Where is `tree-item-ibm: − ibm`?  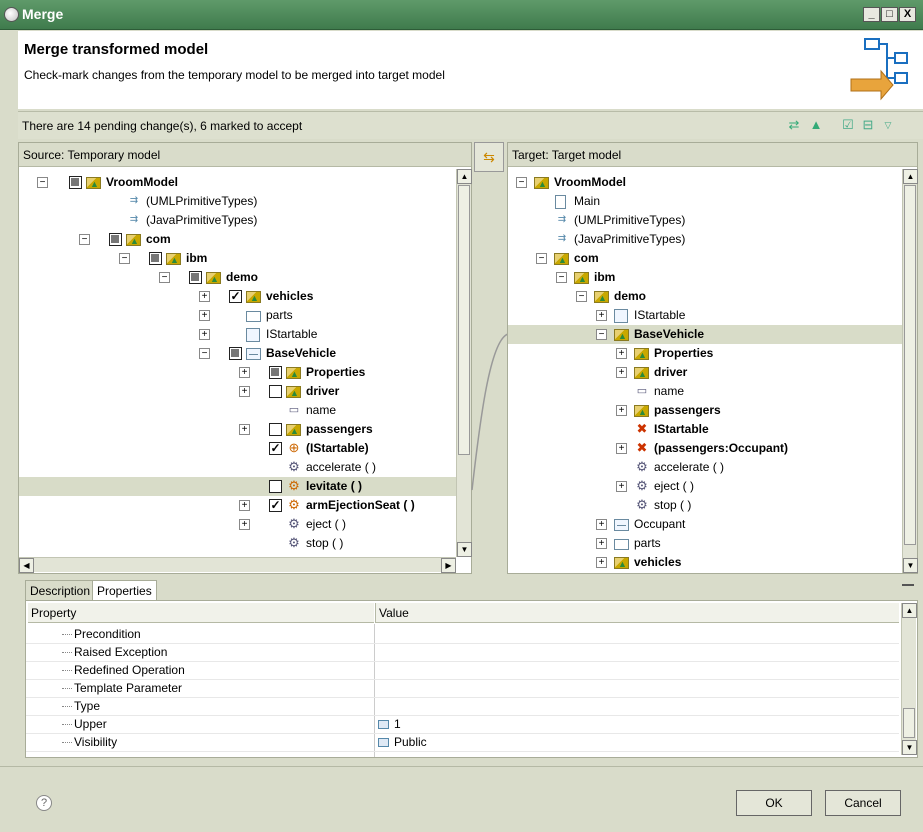 tree-item-ibm: − ibm is located at coordinates (705, 277).